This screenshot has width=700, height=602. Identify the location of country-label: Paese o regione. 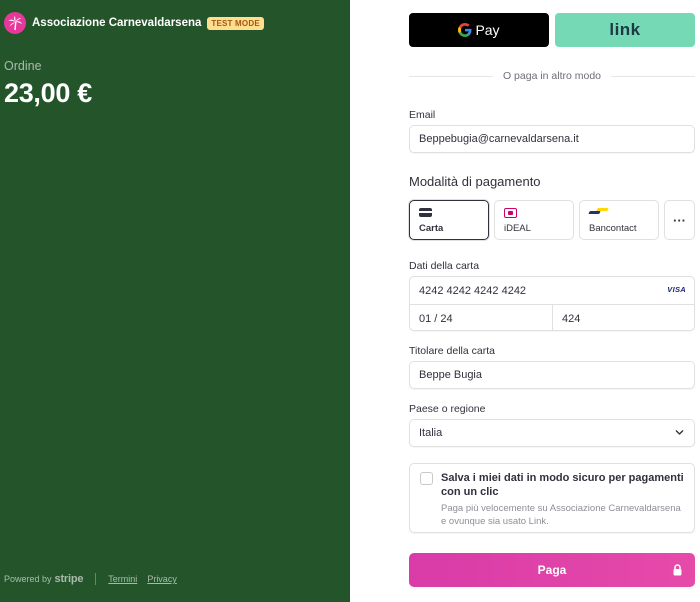
(447, 409).